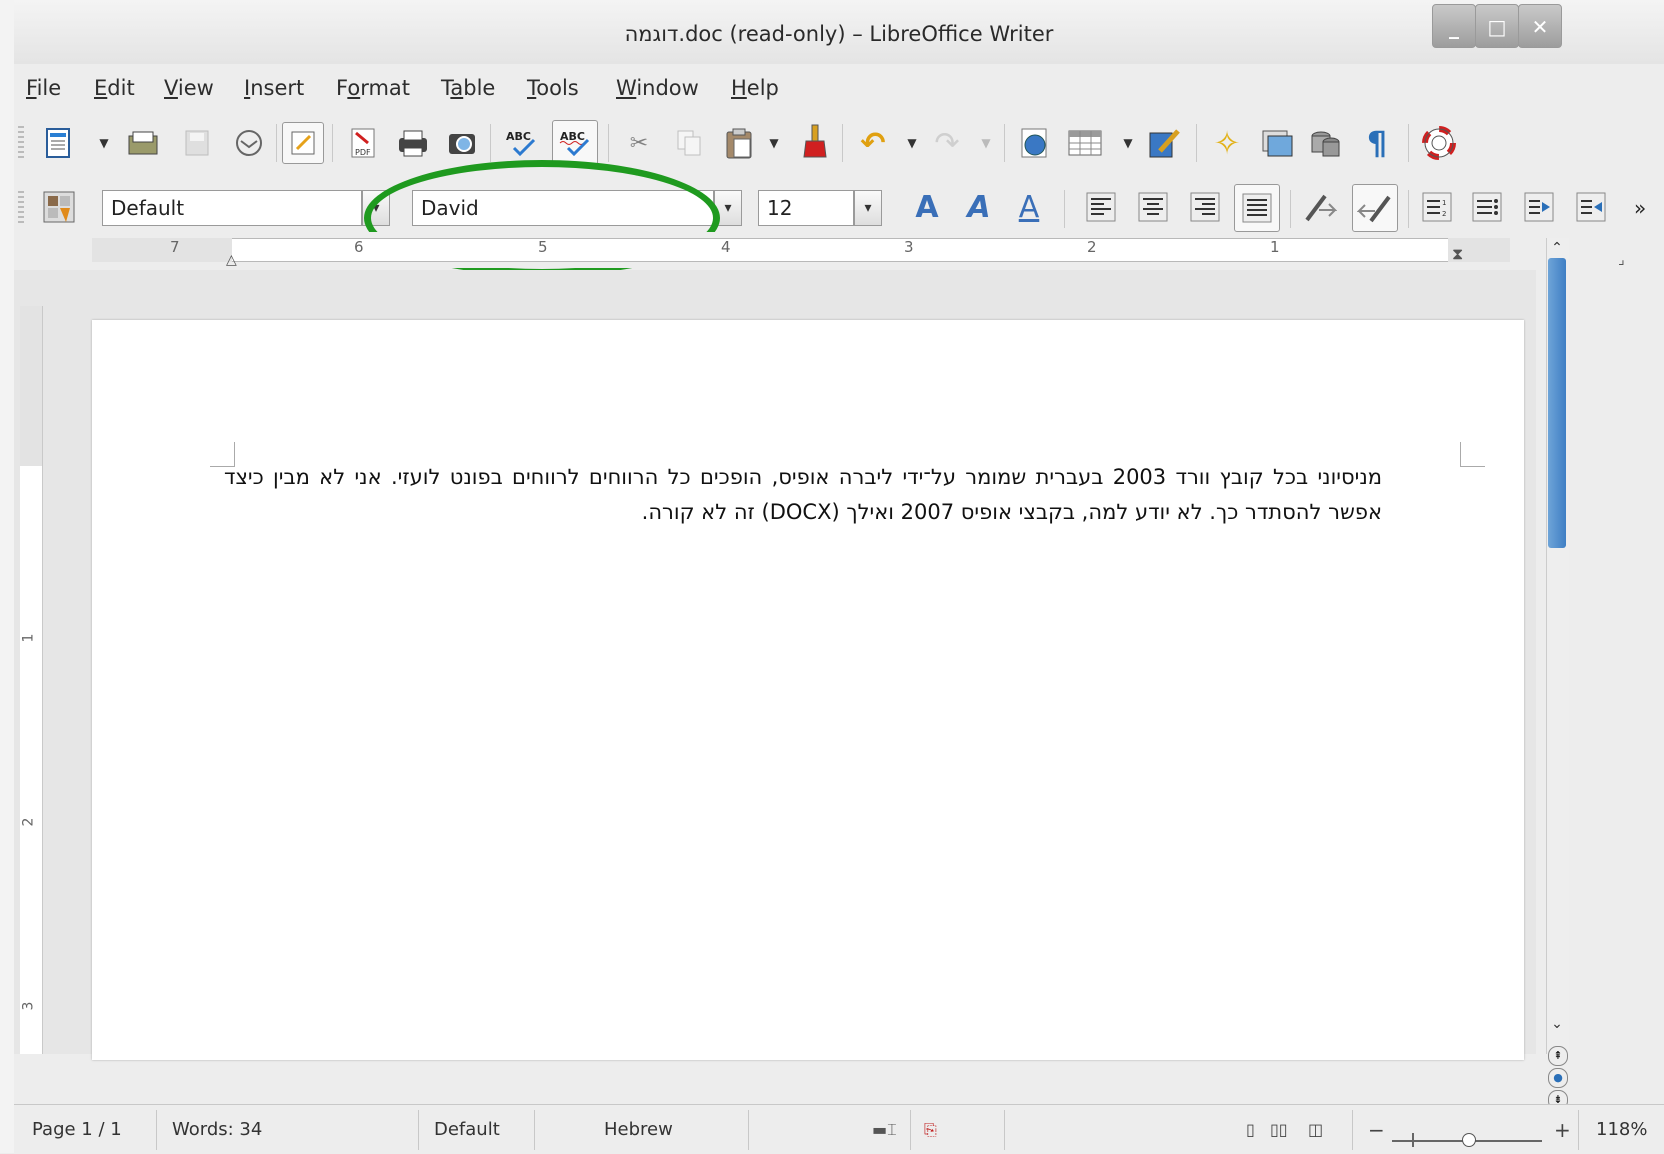  Describe the element at coordinates (801, 250) in the screenshot. I see `horizontal-ruler` at that location.